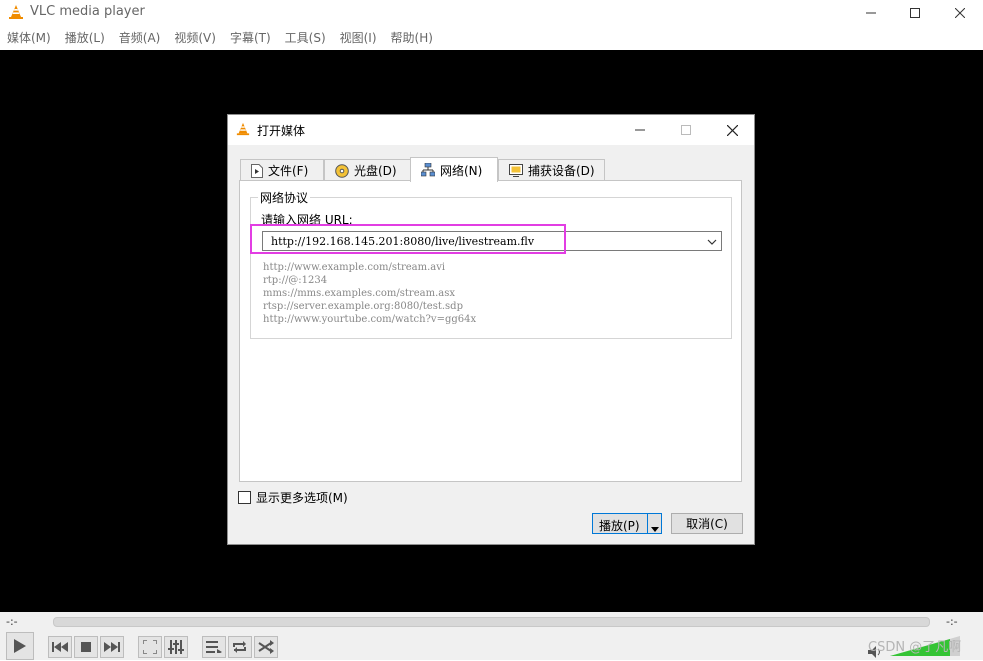 Image resolution: width=983 pixels, height=661 pixels. What do you see at coordinates (305, 39) in the screenshot?
I see `menu-tools: 工具(S)` at bounding box center [305, 39].